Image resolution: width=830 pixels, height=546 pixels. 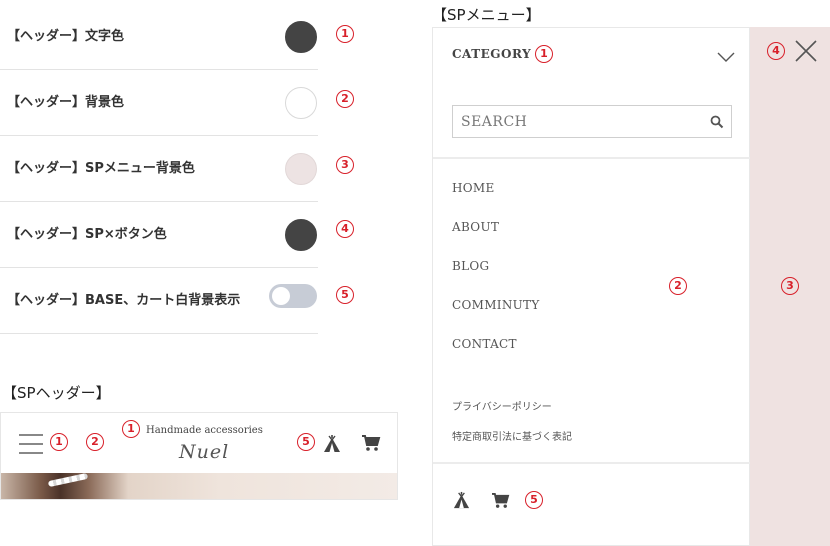 What do you see at coordinates (806, 53) in the screenshot?
I see `close-icon` at bounding box center [806, 53].